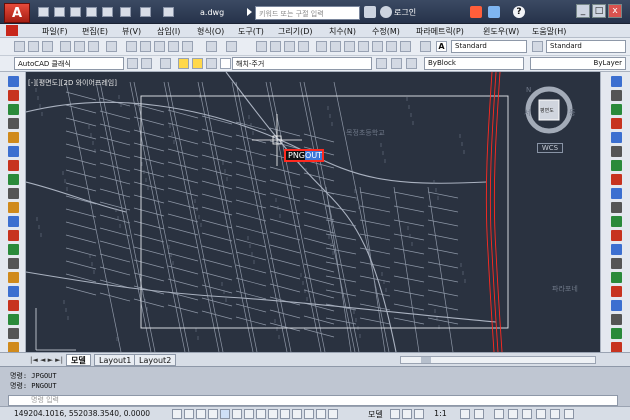 The height and width of the screenshot is (420, 630). I want to click on modify-tool-11-icon, so click(616, 235).